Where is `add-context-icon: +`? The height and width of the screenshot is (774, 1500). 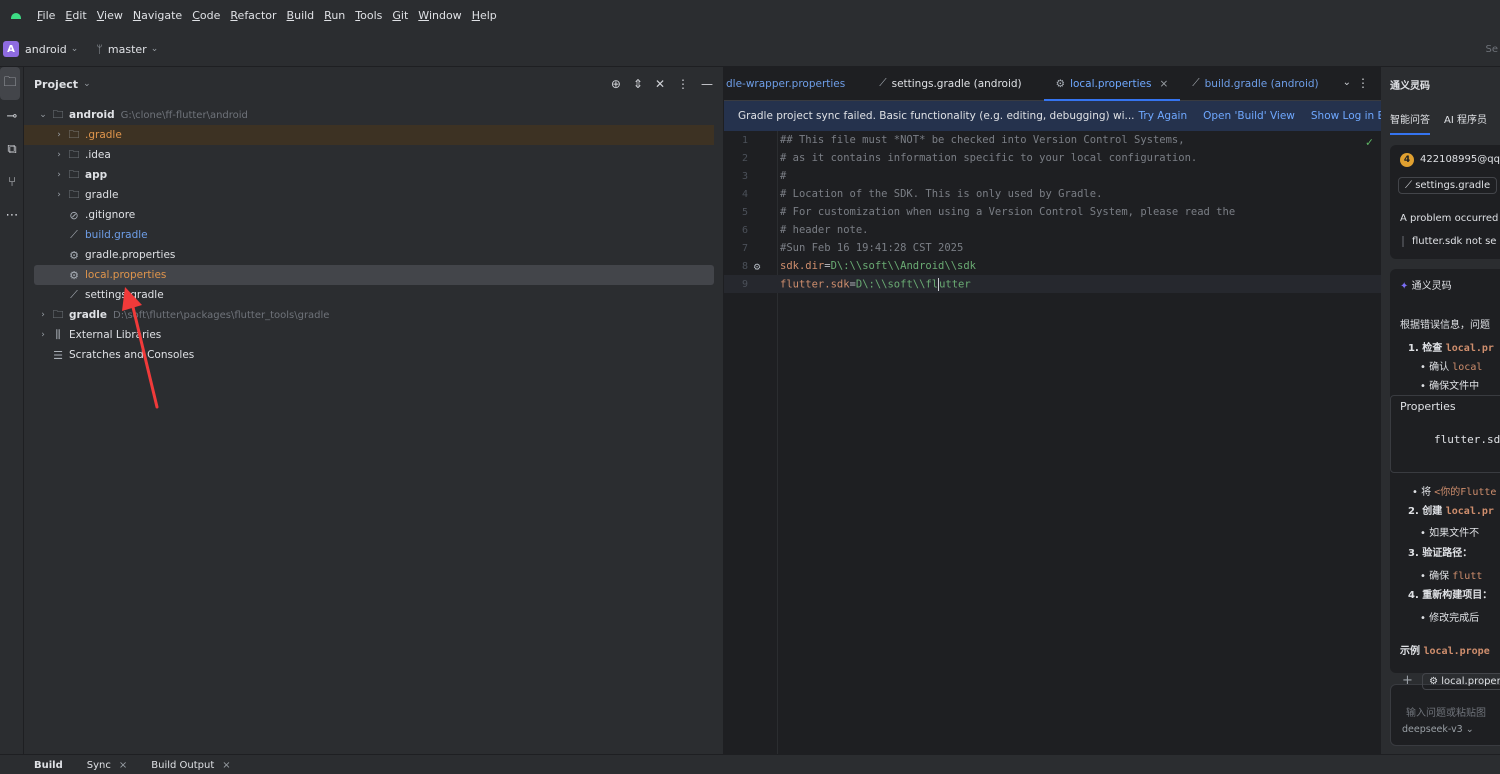
add-context-icon: + is located at coordinates (1407, 680).